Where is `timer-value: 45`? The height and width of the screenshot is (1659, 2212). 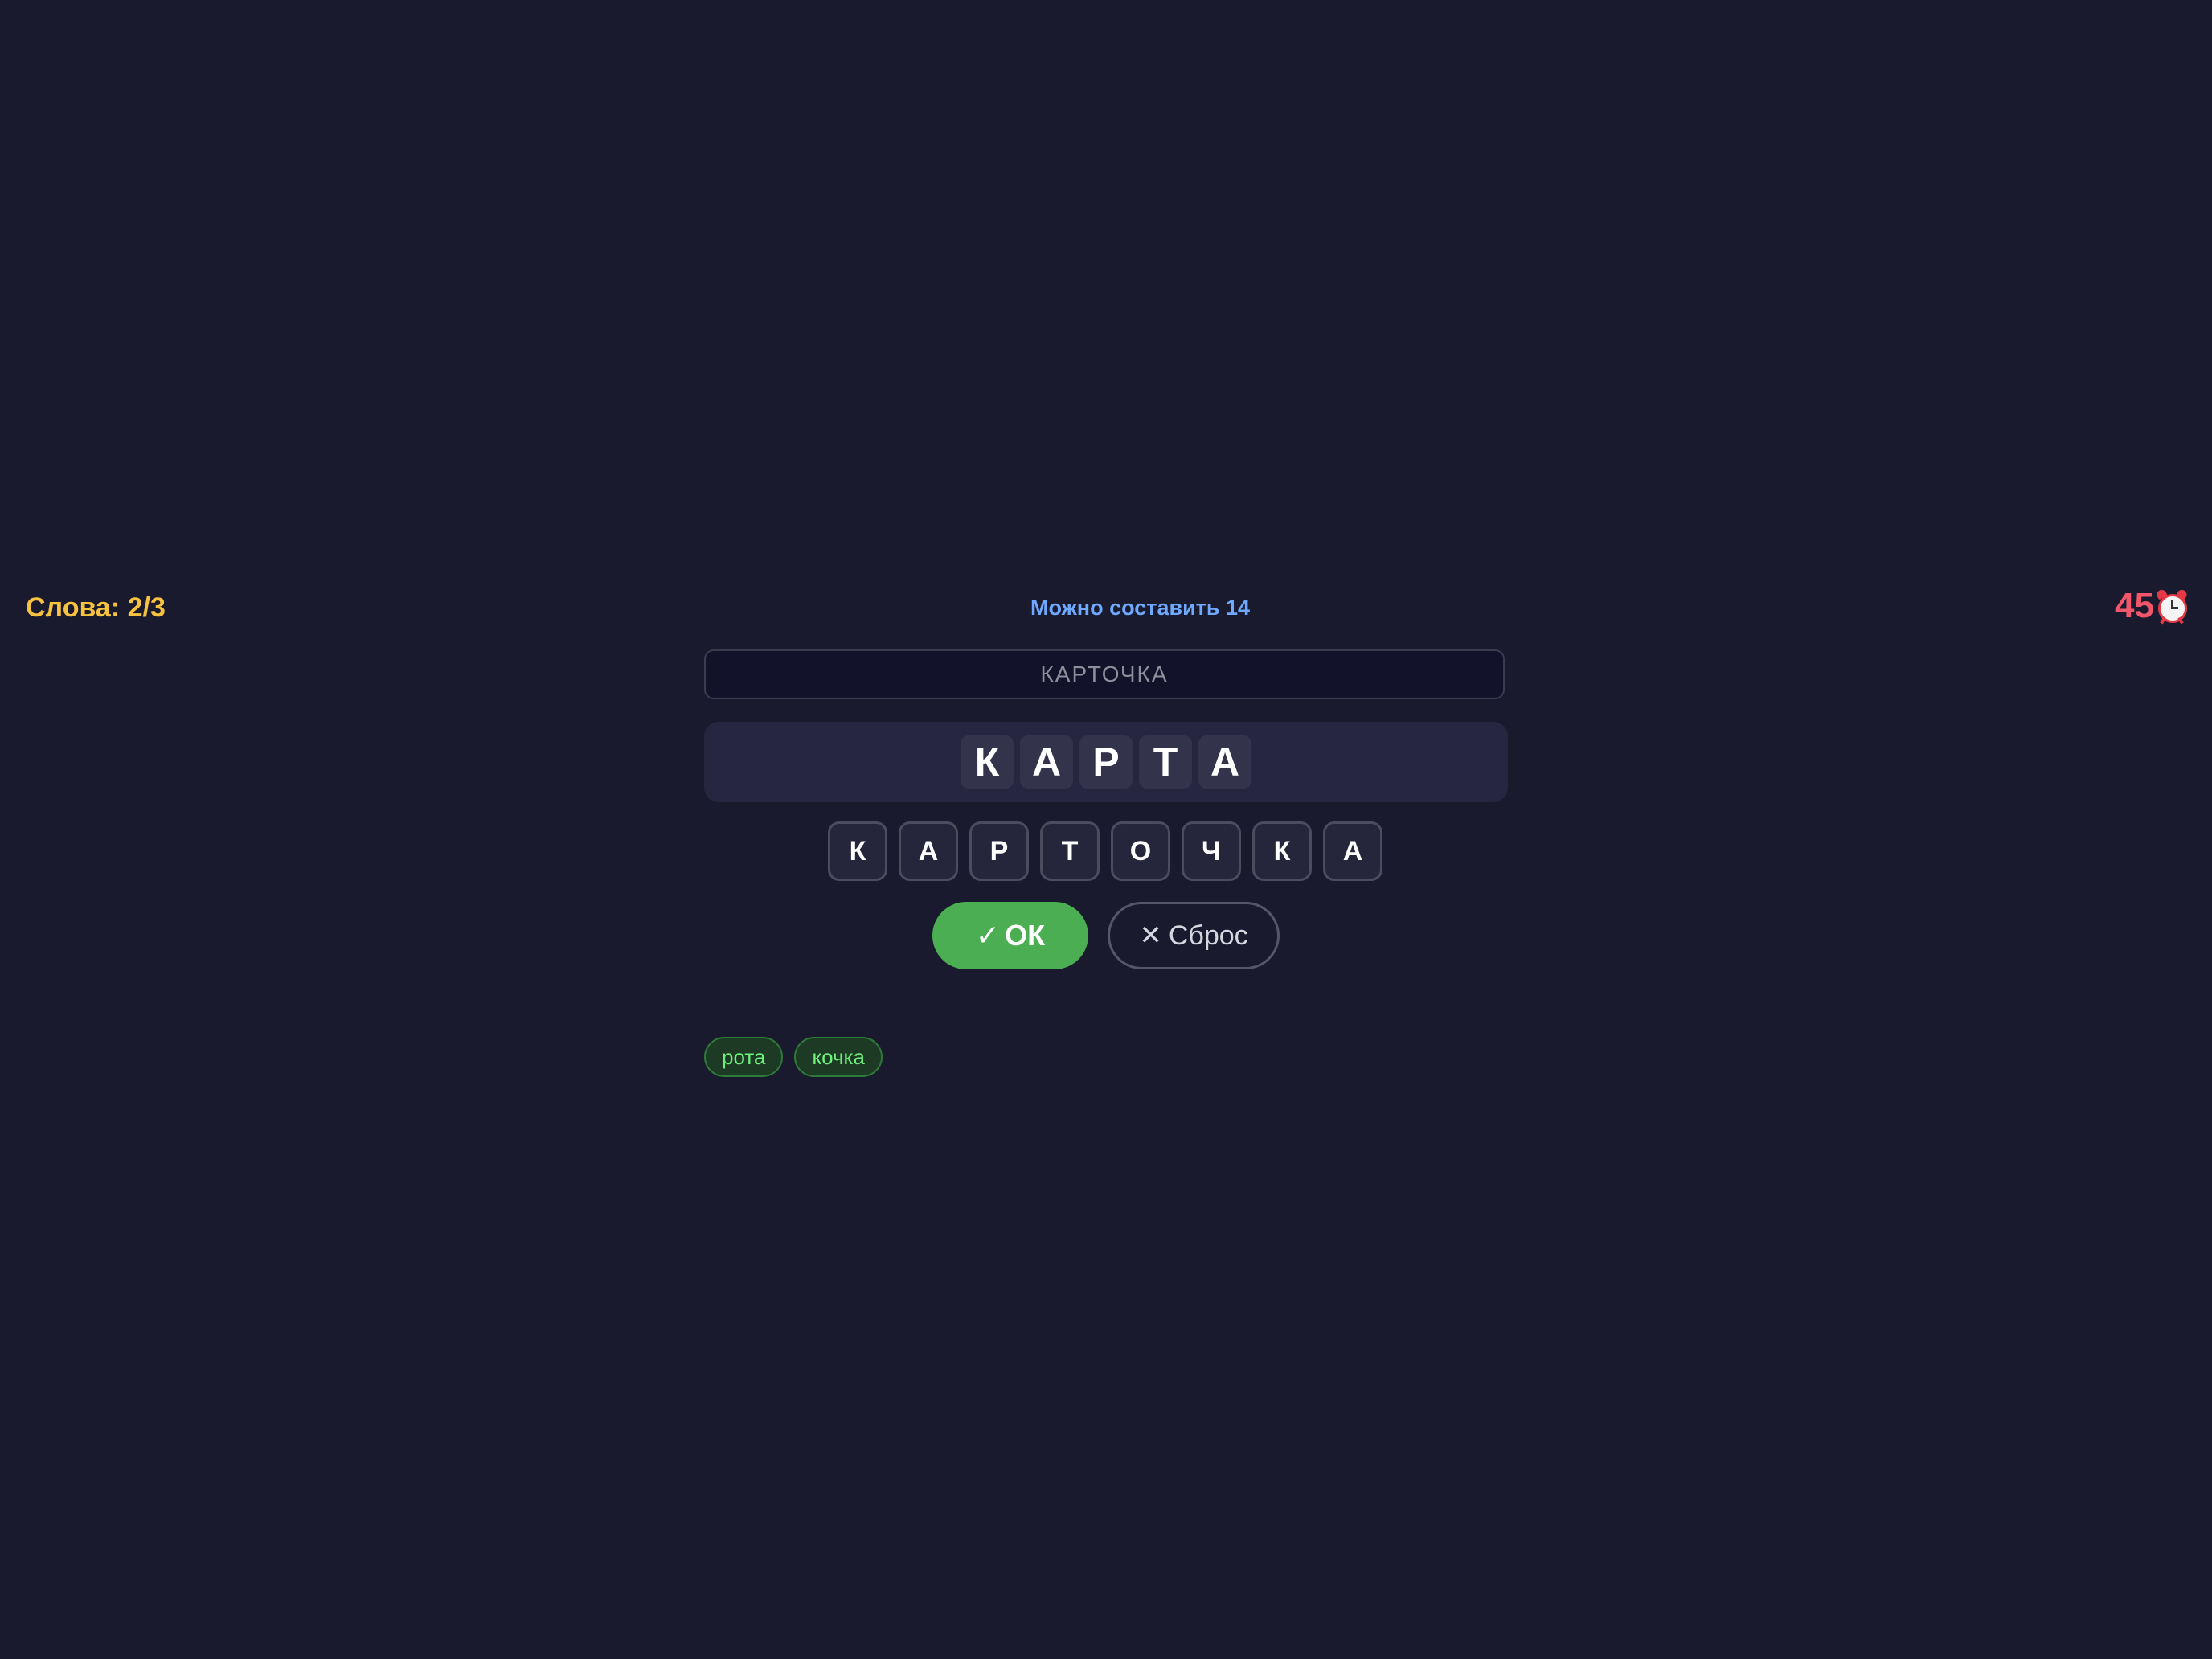
timer-value: 45 is located at coordinates (2134, 605).